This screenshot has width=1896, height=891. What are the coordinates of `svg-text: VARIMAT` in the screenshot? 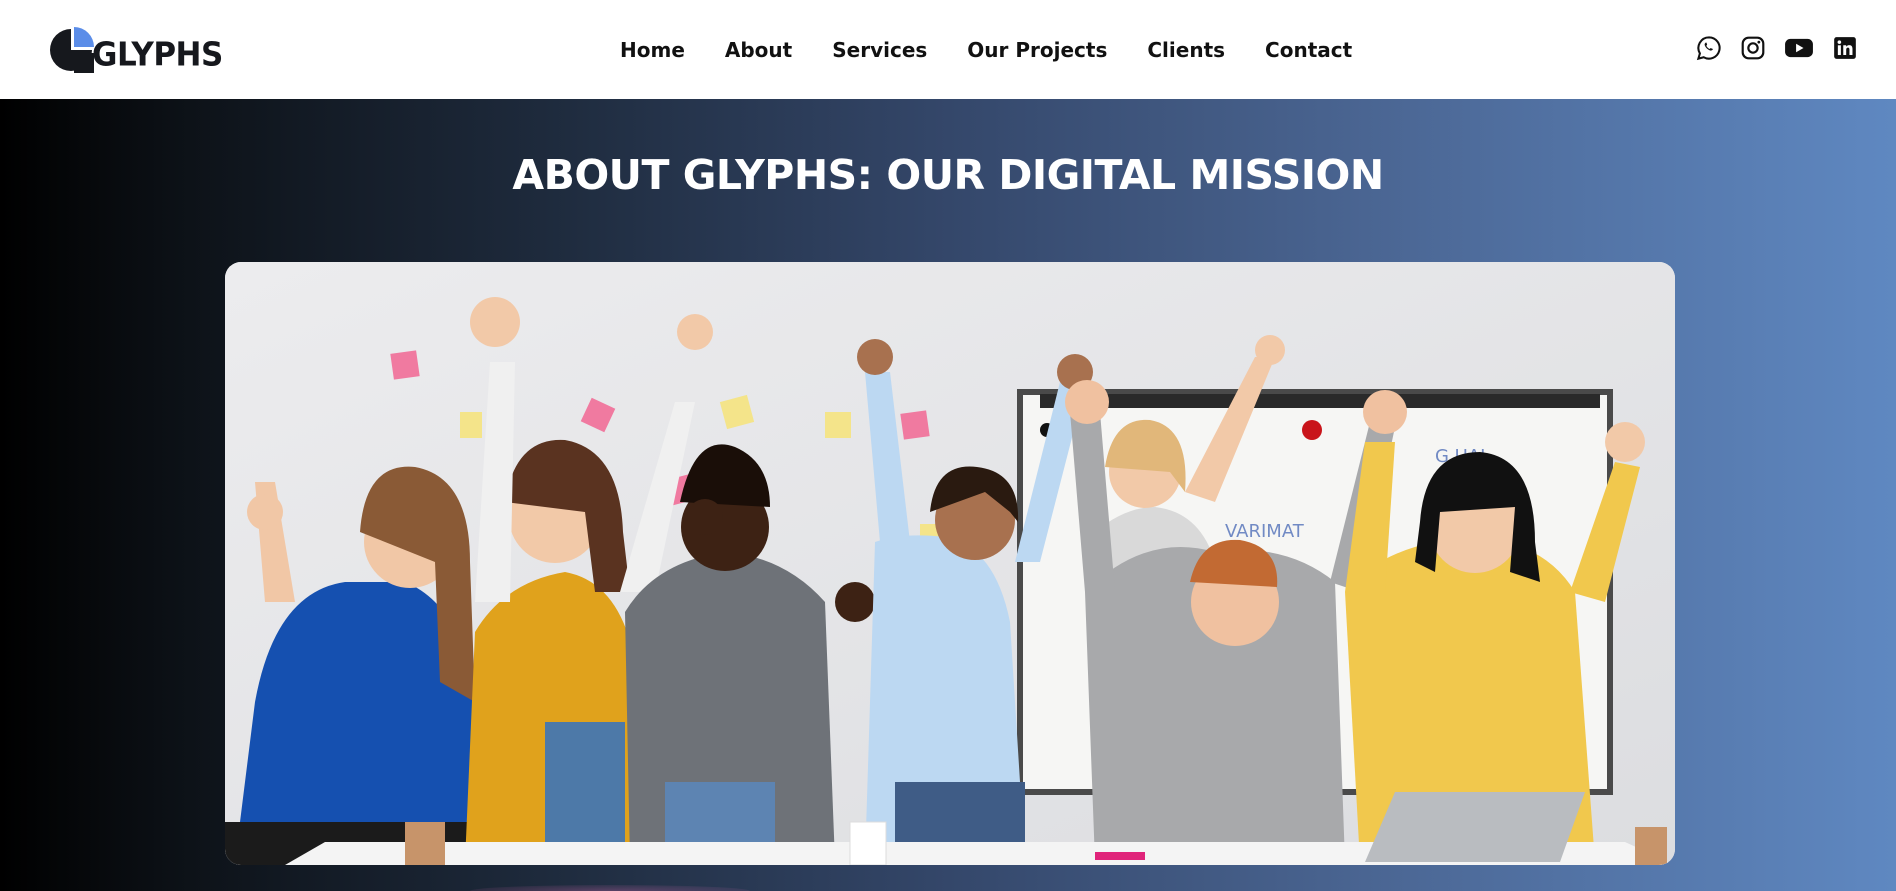 It's located at (1265, 531).